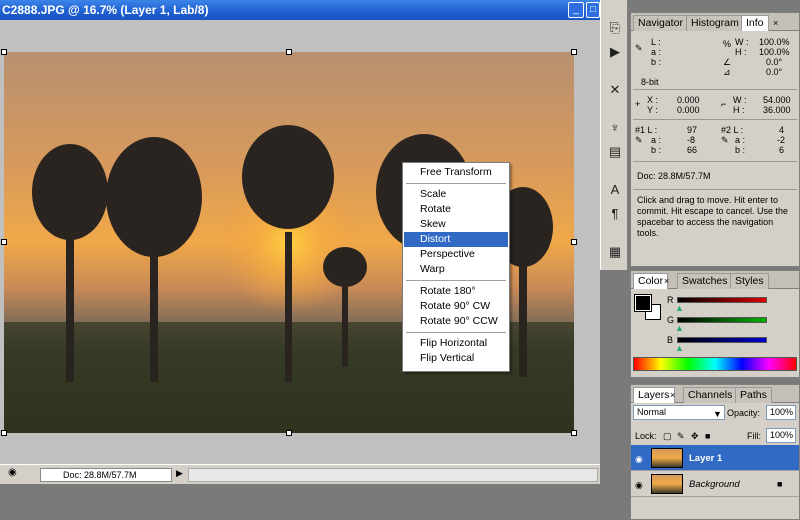  I want to click on status-bar: ◉ Doc: 28.8M/57.7M ▶, so click(300, 474).